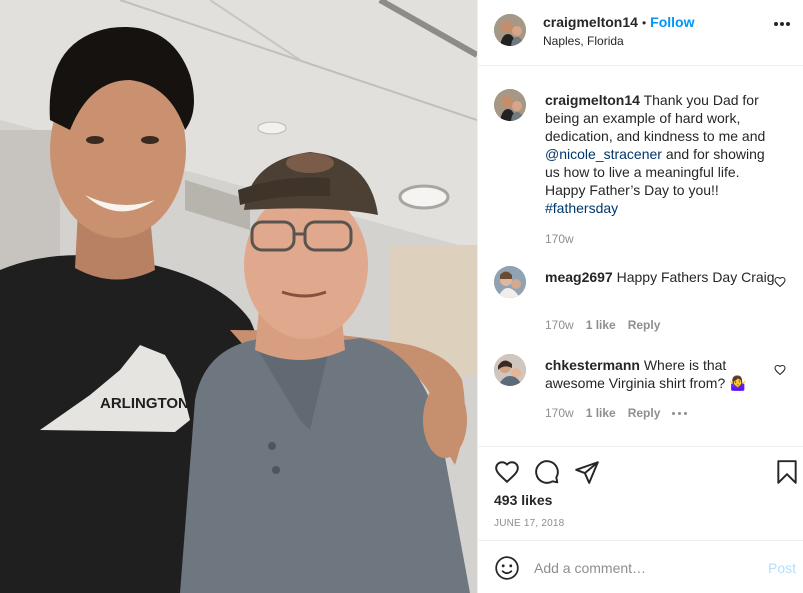  I want to click on add-comment-bar: Post, so click(640, 566).